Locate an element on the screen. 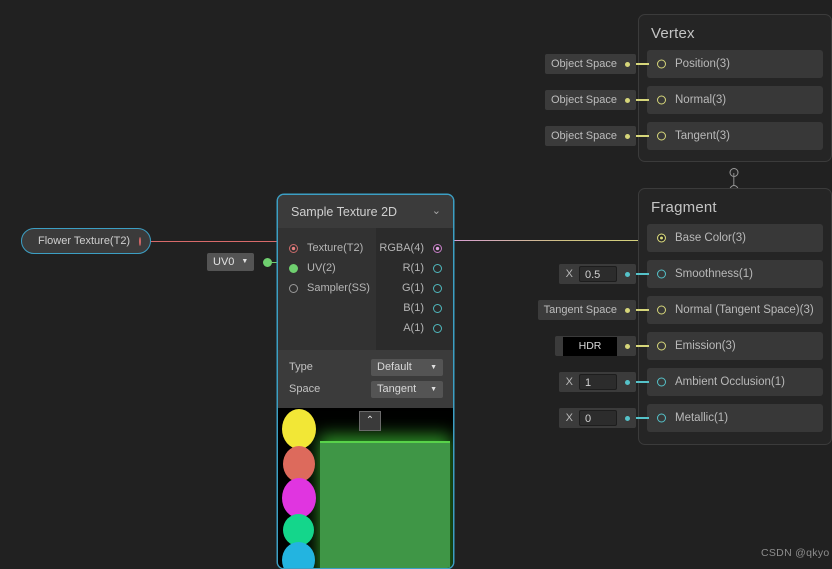  a-port-icon is located at coordinates (437, 328).